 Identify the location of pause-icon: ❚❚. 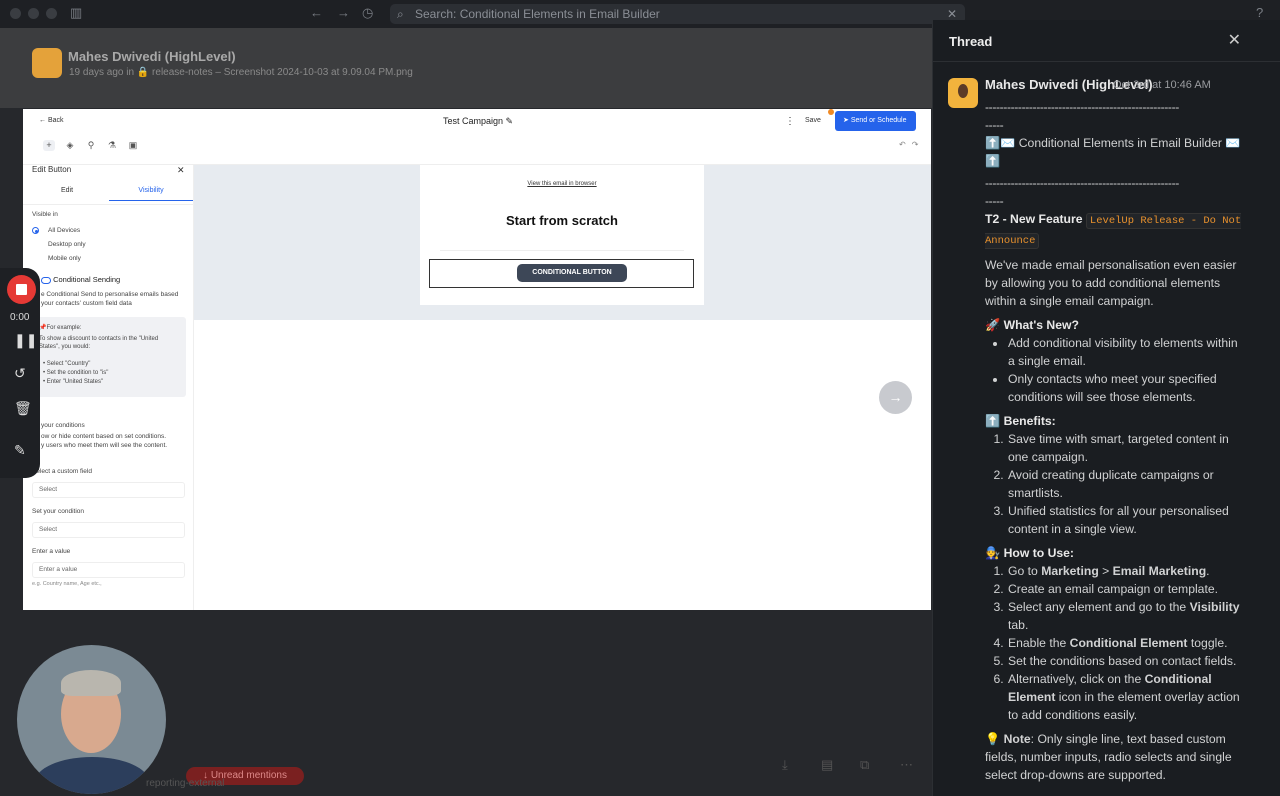
(25, 340).